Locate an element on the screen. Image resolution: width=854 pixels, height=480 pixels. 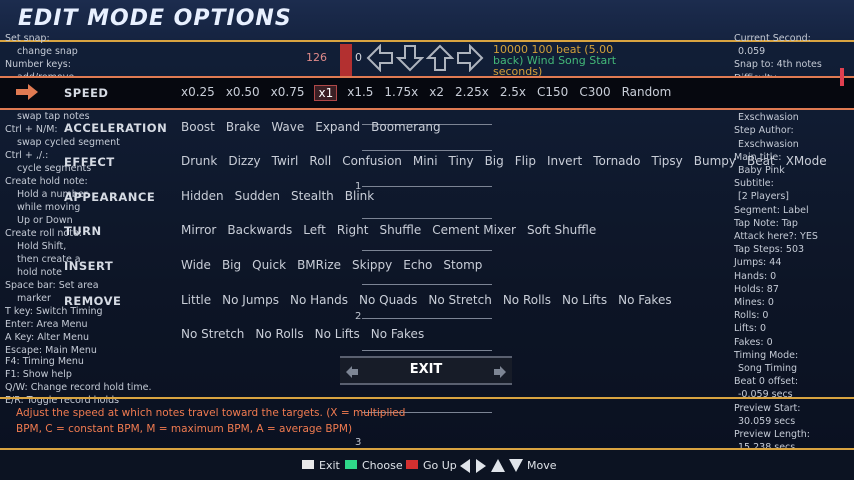
option-item: 2.5x is located at coordinates (513, 93).